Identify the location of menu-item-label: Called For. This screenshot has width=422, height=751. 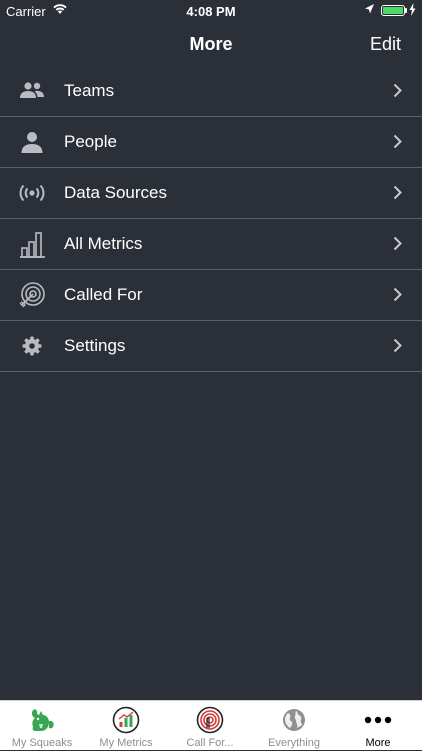
(103, 294).